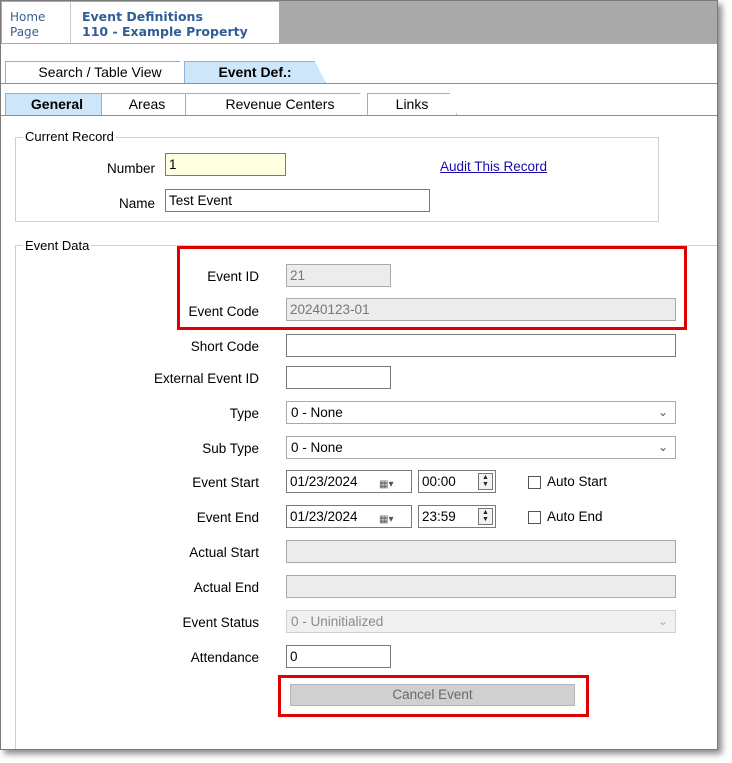 This screenshot has height=763, width=732. I want to click on number-field: 1, so click(225, 164).